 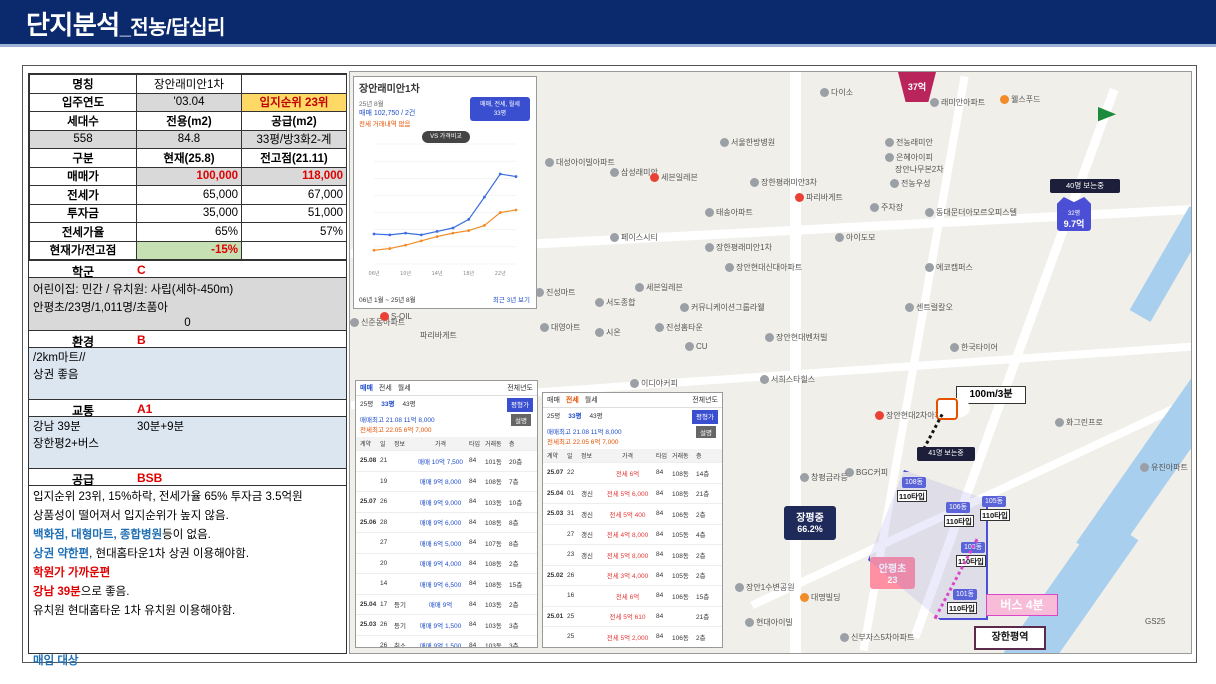 What do you see at coordinates (810, 523) in the screenshot?
I see `middle-school-marker: 장평중 66.2%` at bounding box center [810, 523].